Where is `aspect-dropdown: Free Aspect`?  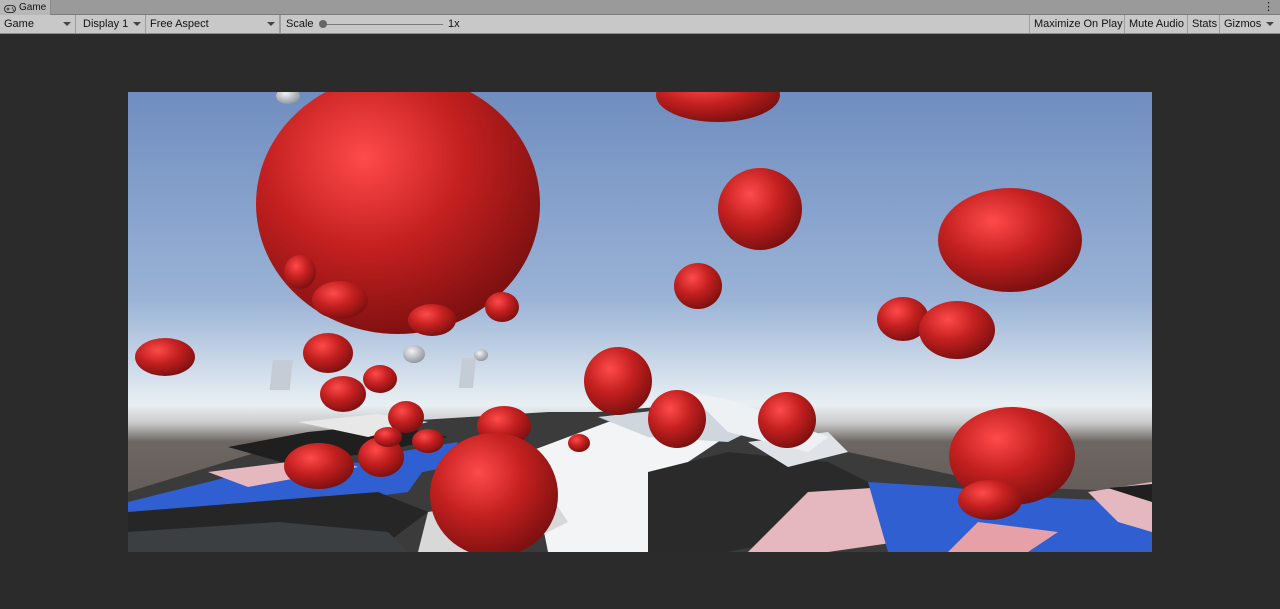
aspect-dropdown: Free Aspect is located at coordinates (213, 24).